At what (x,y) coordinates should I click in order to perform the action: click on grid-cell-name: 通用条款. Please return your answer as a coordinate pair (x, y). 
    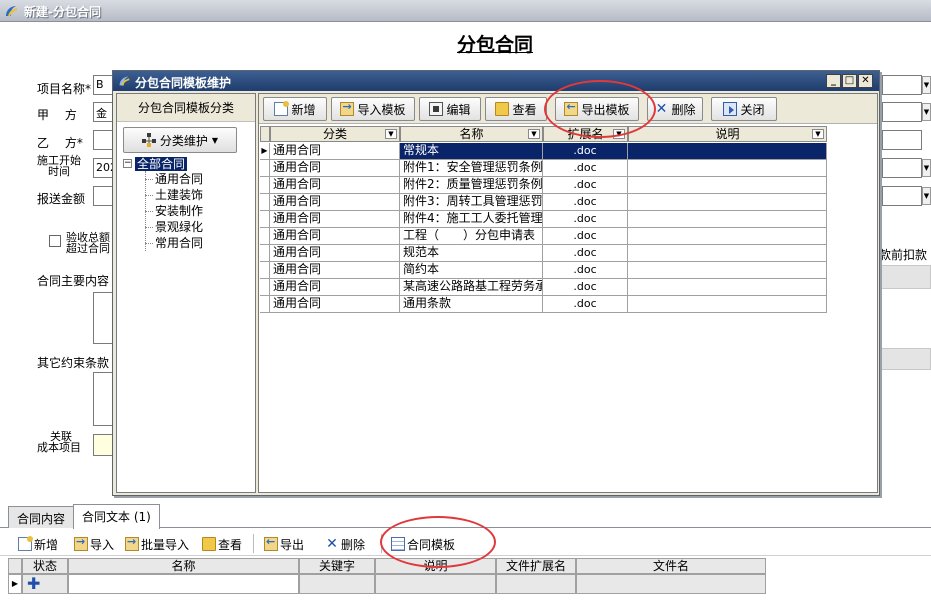
    Looking at the image, I should click on (471, 304).